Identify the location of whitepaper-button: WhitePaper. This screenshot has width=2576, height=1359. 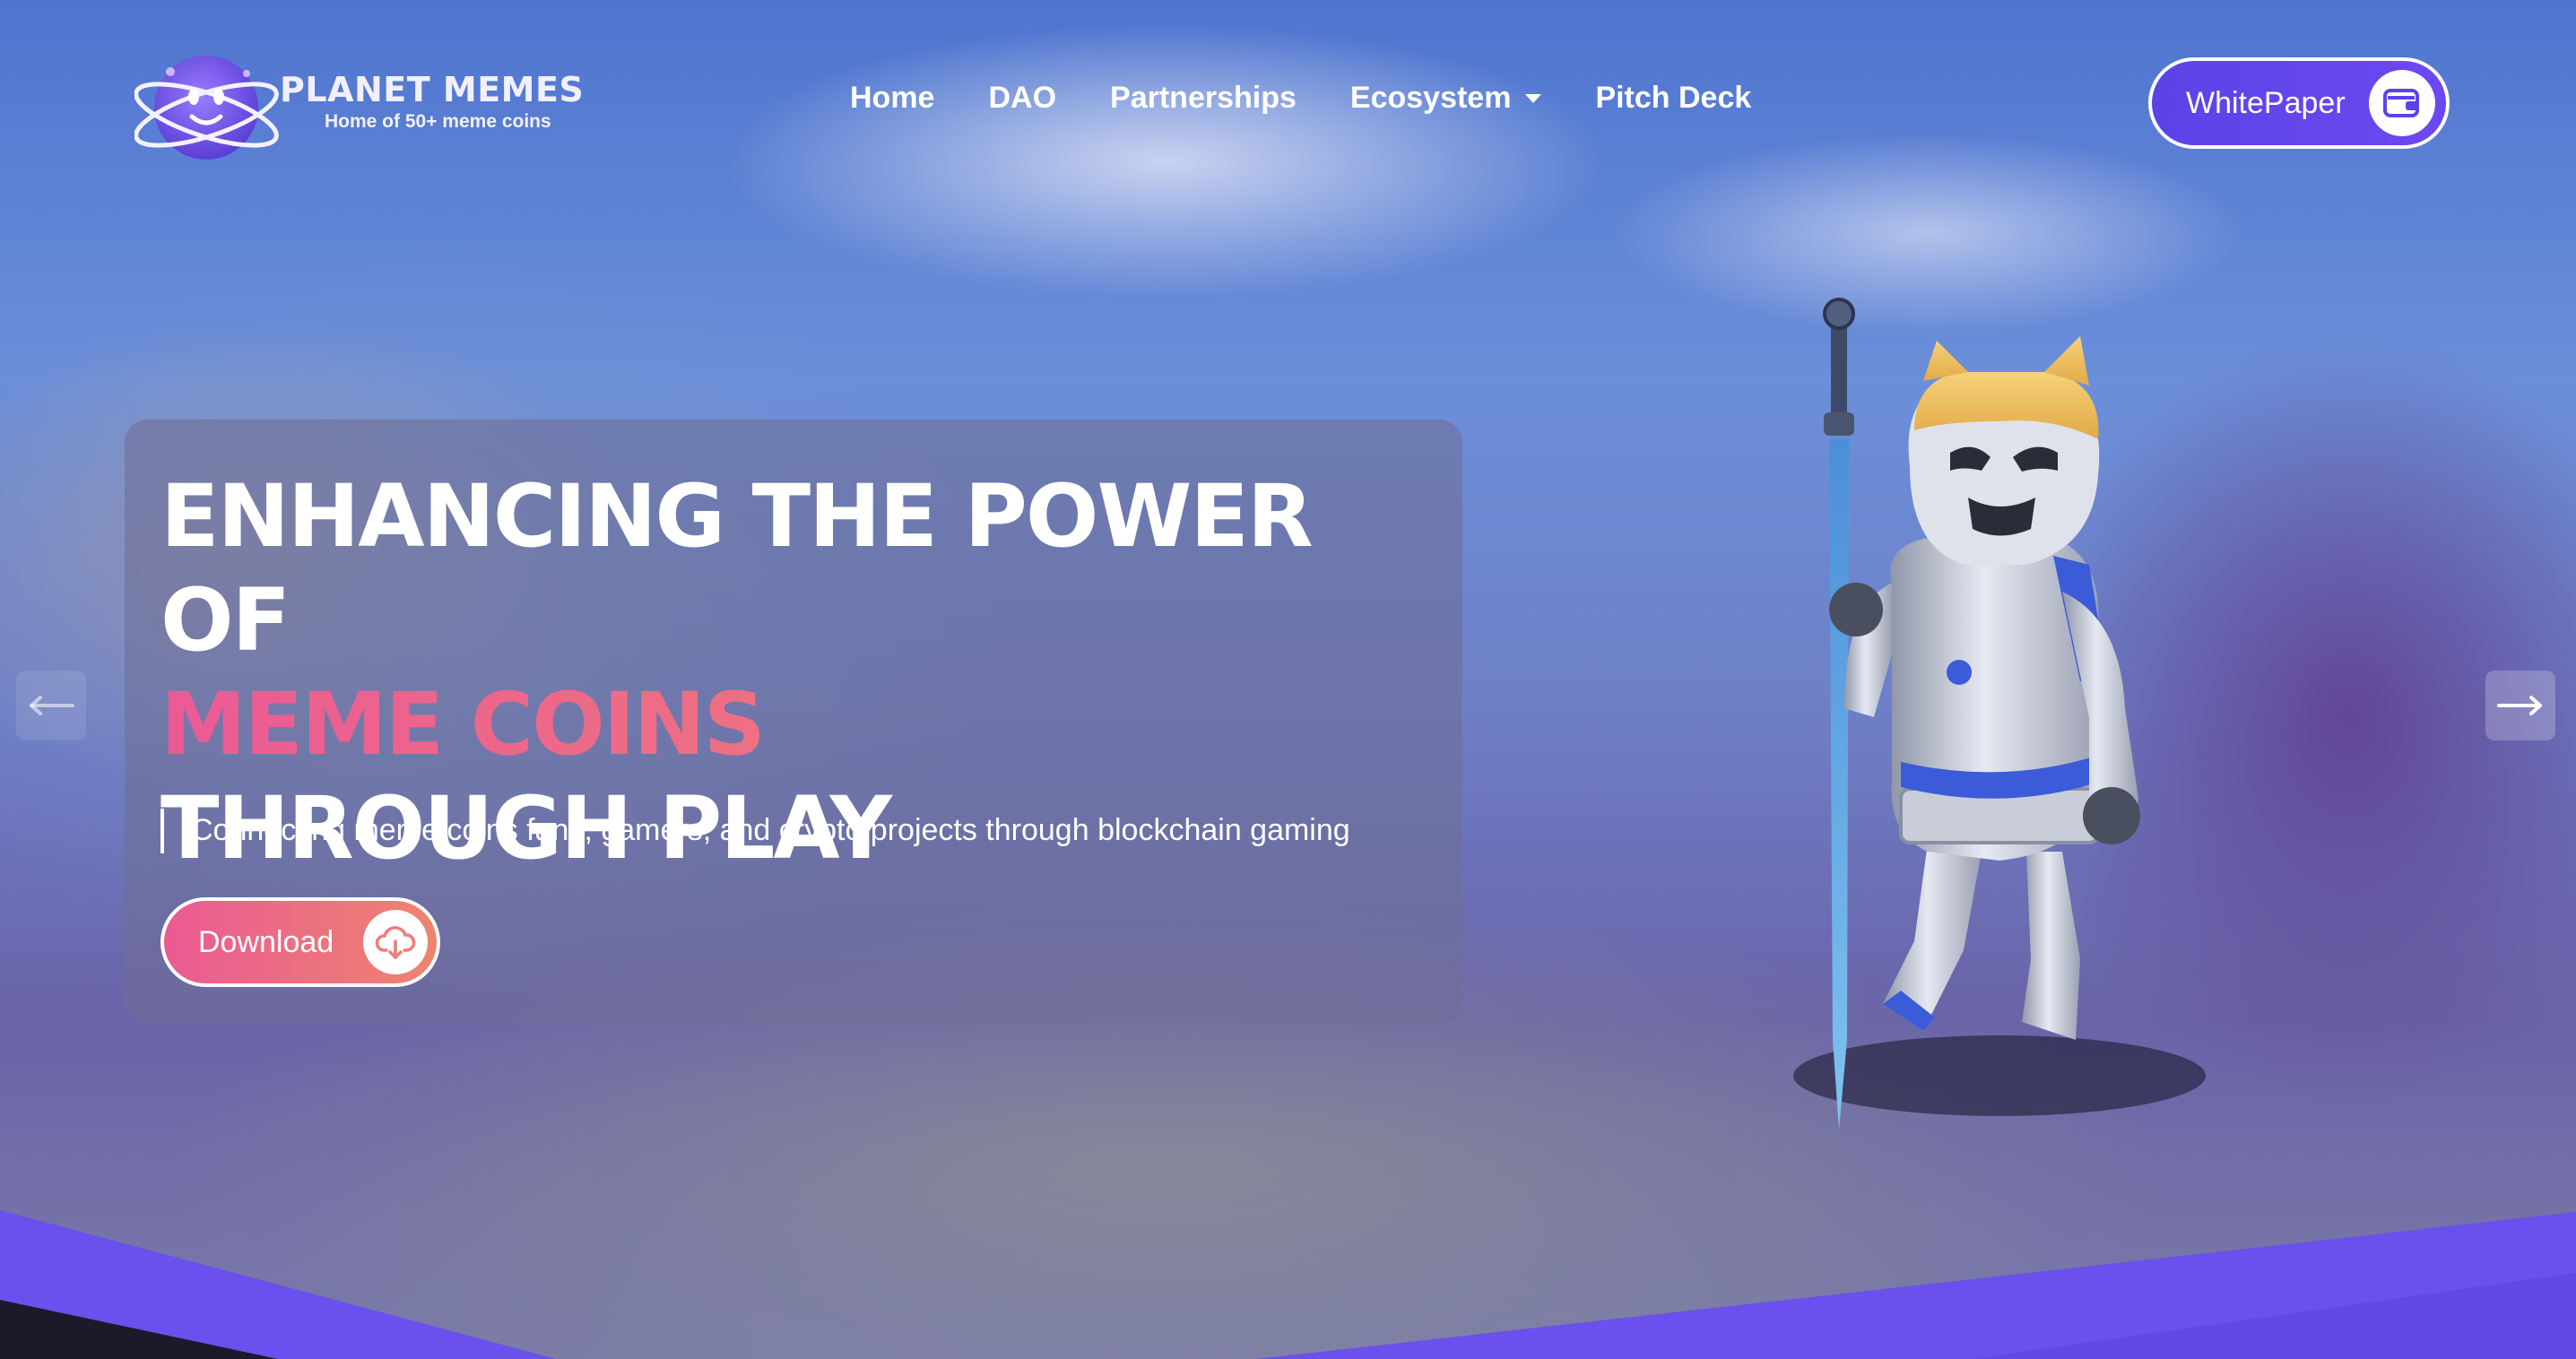
(2299, 103).